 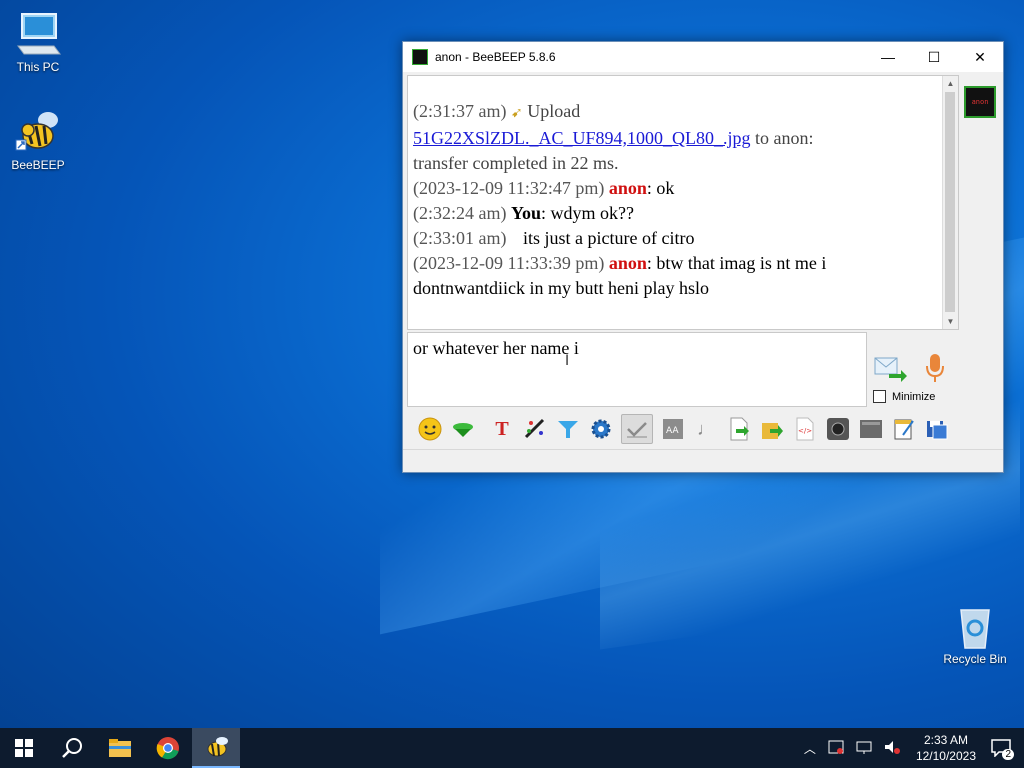 What do you see at coordinates (38, 165) in the screenshot?
I see `desktop-icon-label: BeeBEEP` at bounding box center [38, 165].